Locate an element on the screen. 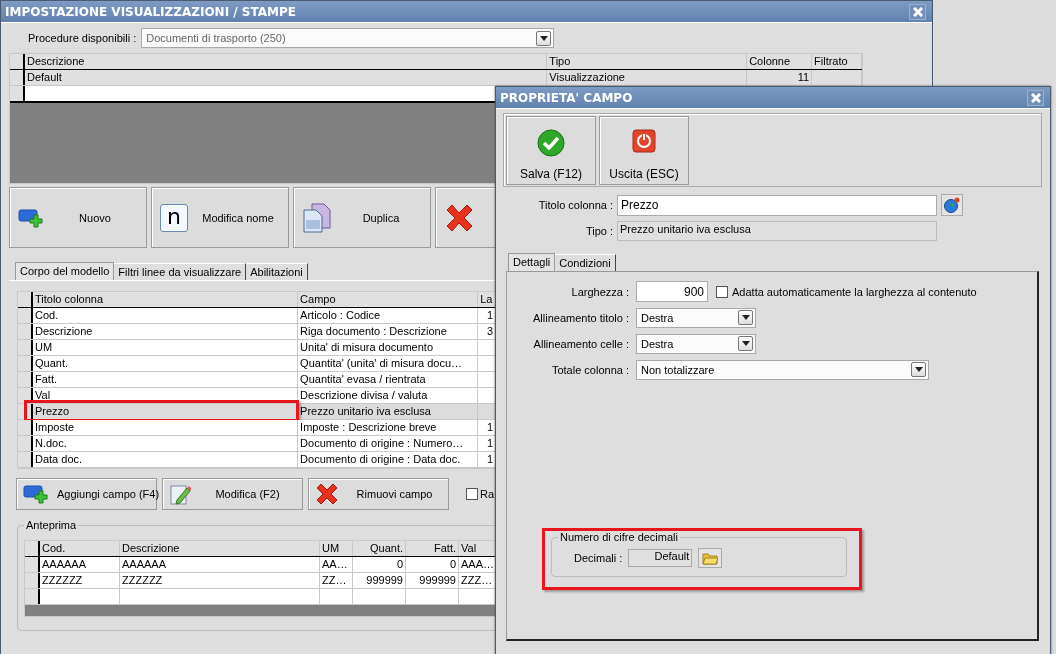 The width and height of the screenshot is (1056, 654). column-header: UM is located at coordinates (336, 548).